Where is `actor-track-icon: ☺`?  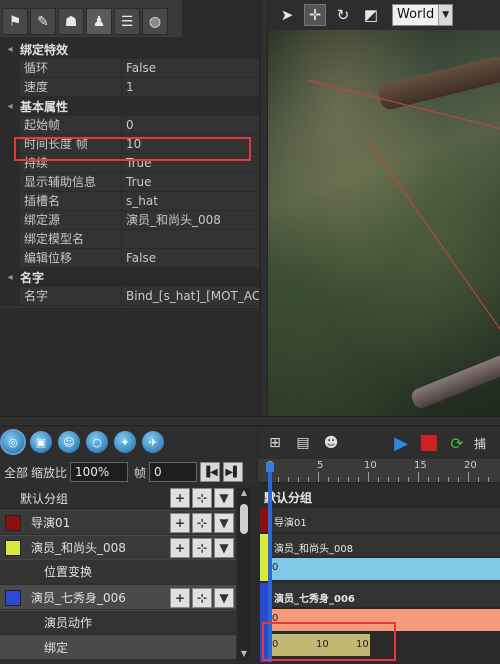
actor-track-icon: ☺ is located at coordinates (69, 442).